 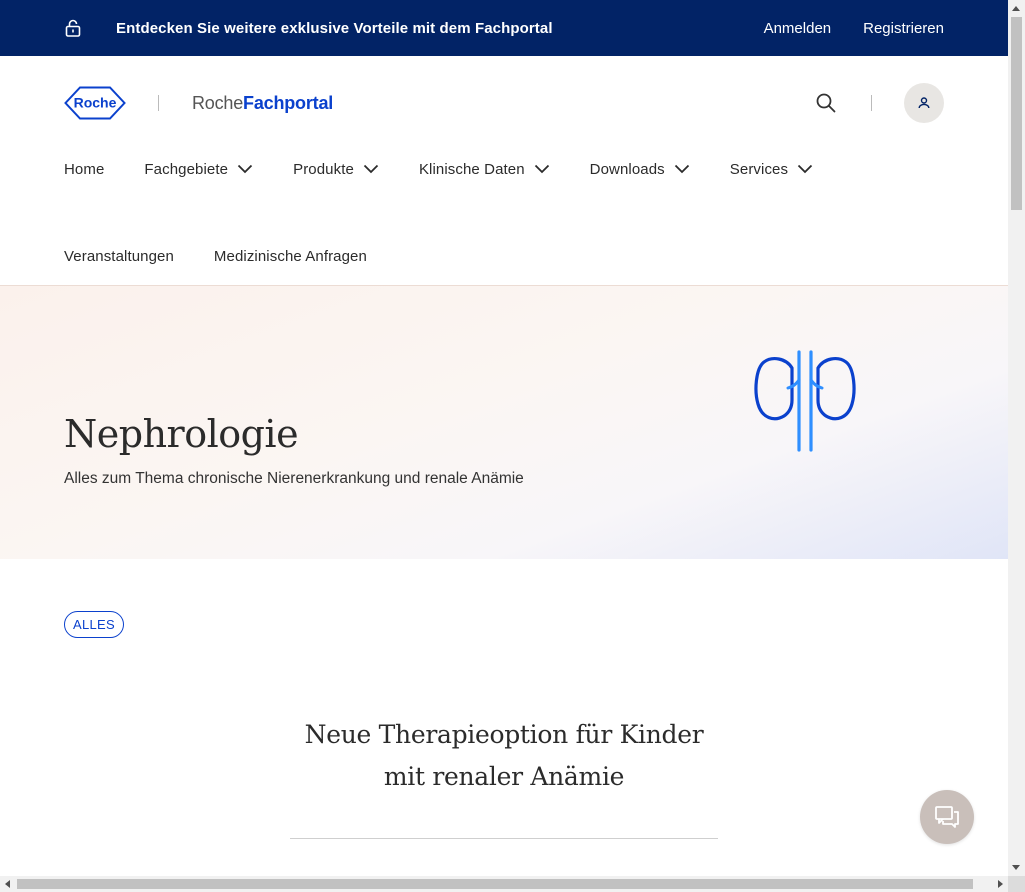 What do you see at coordinates (218, 102) in the screenshot?
I see `brand-part1: Roche` at bounding box center [218, 102].